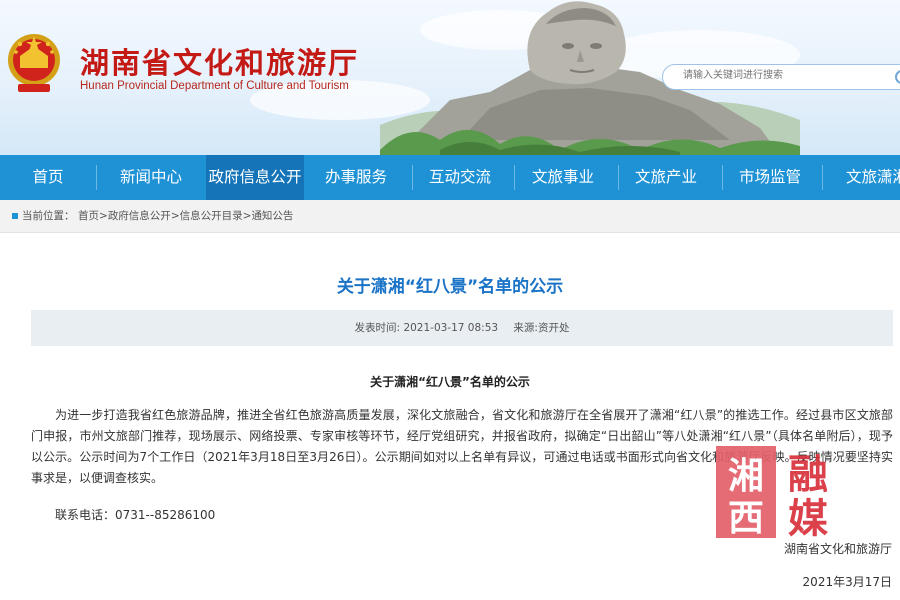  I want to click on article-date: 2021年3月17日, so click(847, 582).